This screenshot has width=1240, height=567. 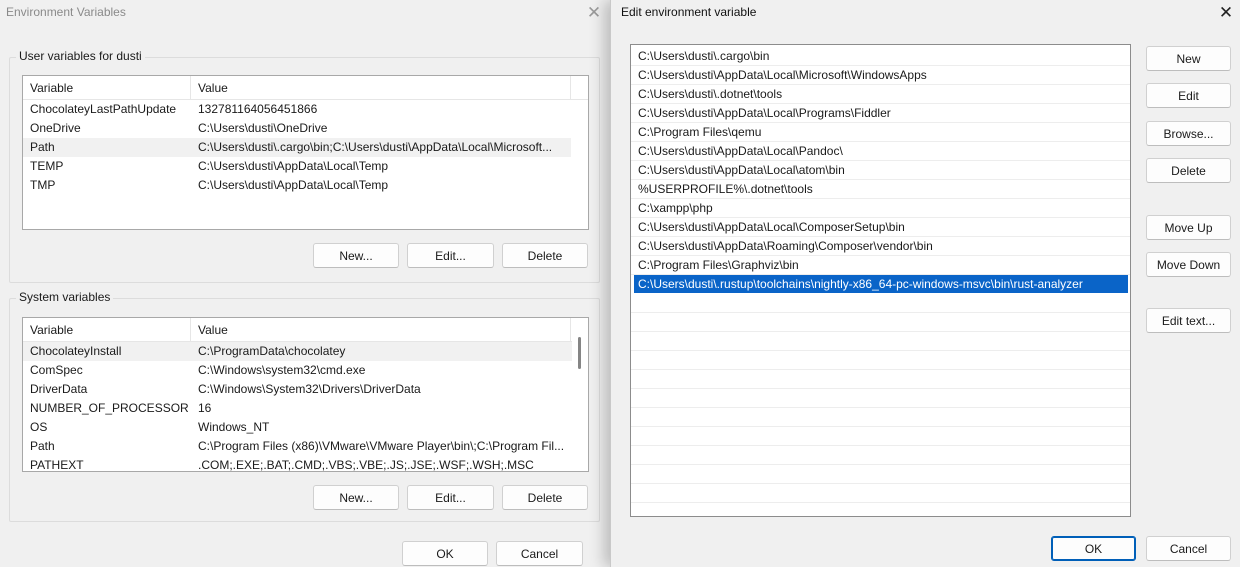 What do you see at coordinates (55, 128) in the screenshot?
I see `user-variable-variable-name: OneDrive` at bounding box center [55, 128].